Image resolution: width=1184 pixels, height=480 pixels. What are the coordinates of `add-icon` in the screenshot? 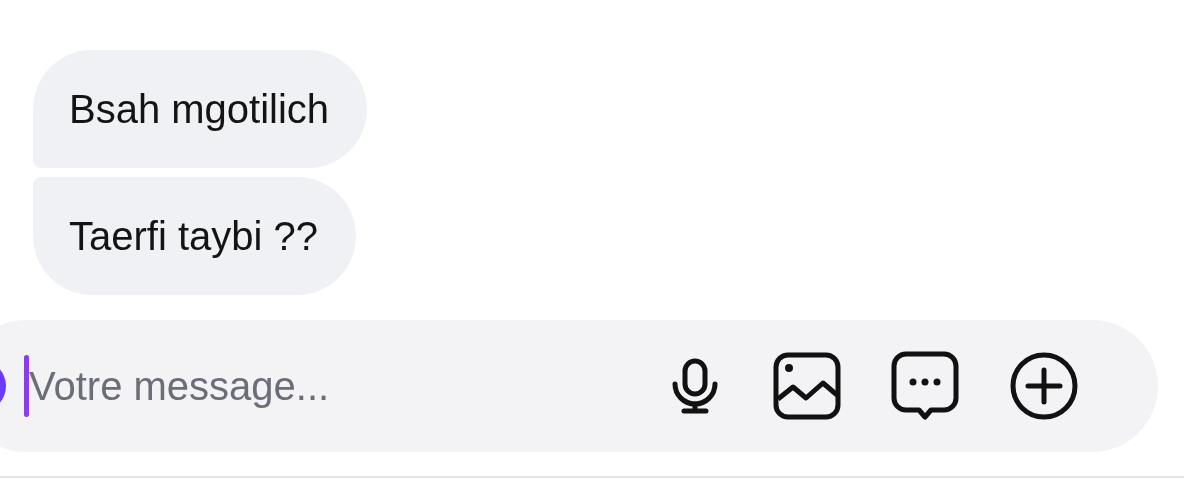 It's located at (1044, 386).